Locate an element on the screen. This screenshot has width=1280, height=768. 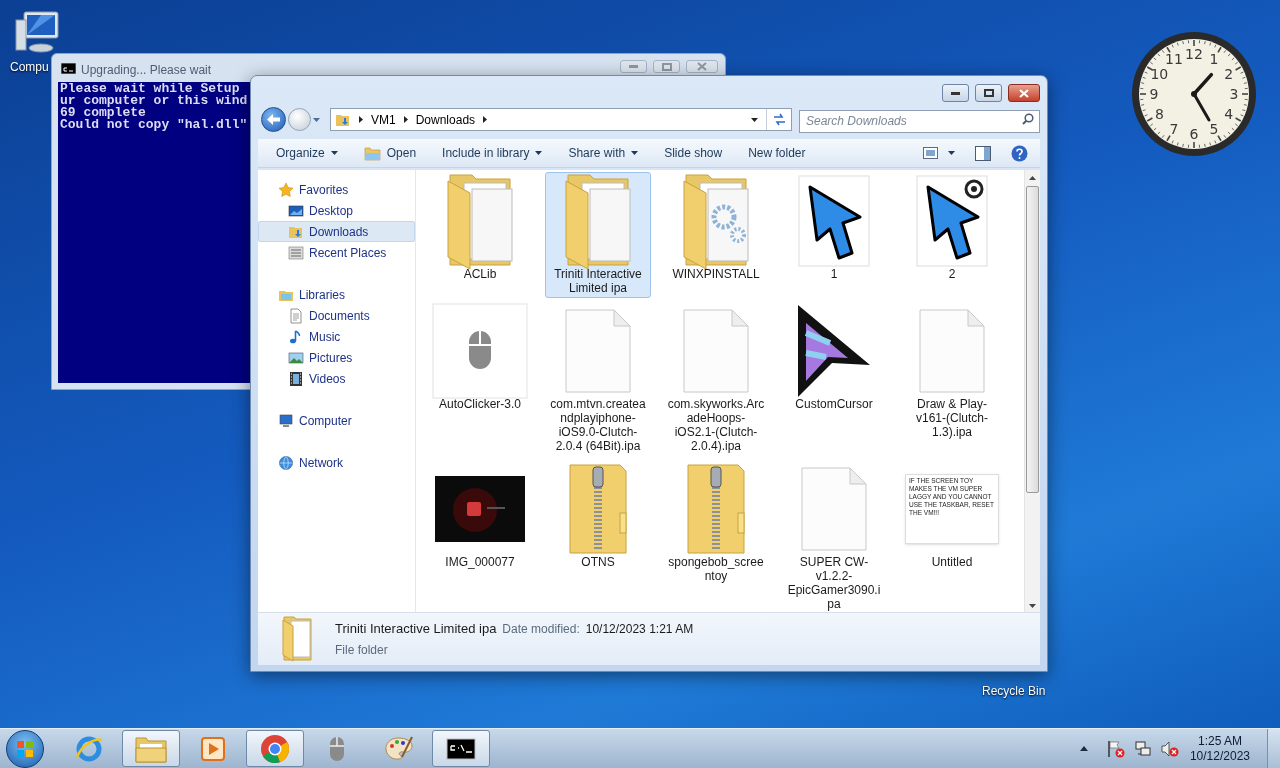
file-name: 1 is located at coordinates (834, 274).